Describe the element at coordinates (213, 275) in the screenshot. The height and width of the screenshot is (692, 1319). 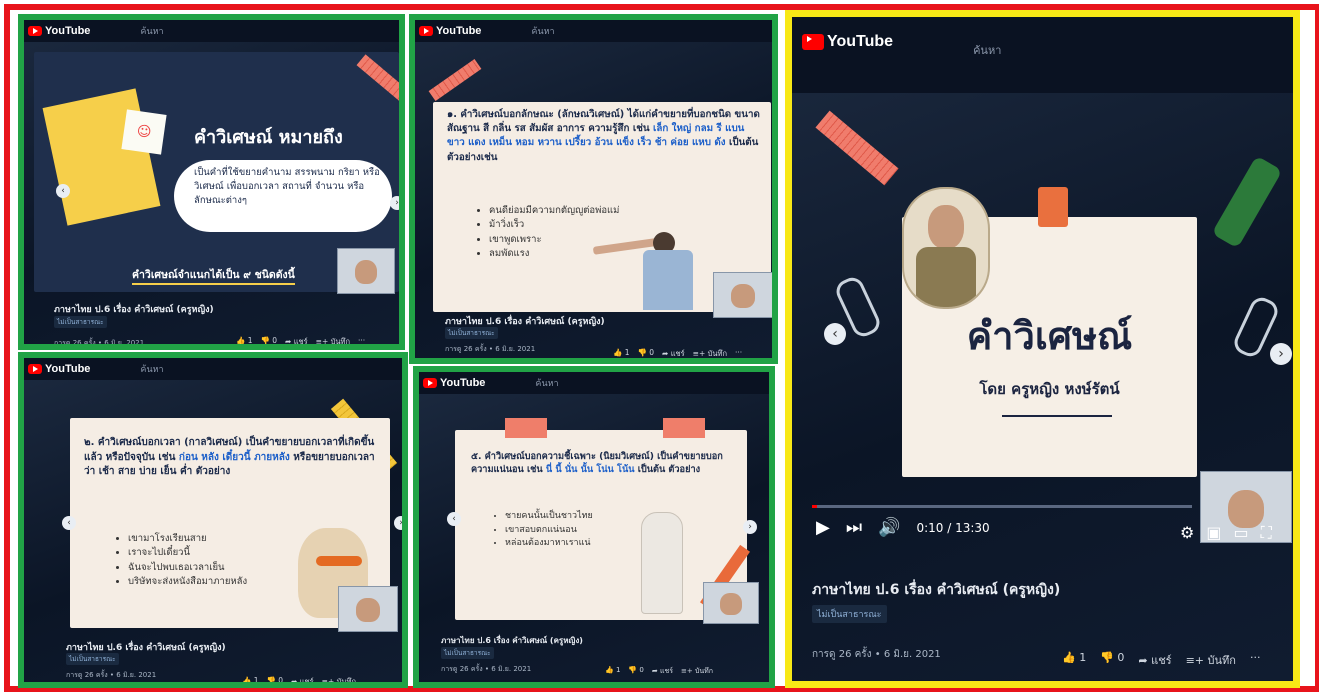
I see `slide-footer: คำวิเศษณ์จำแนกได้เป็น ๙ ชนิดดังนี้` at that location.